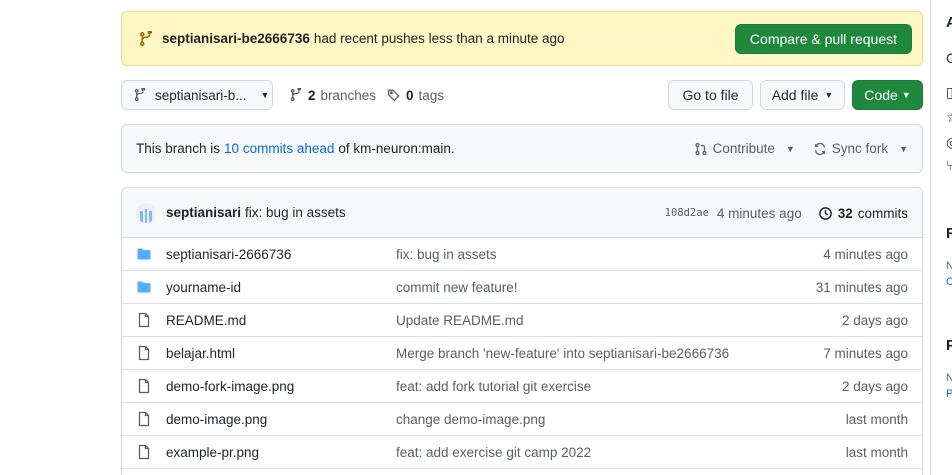 This screenshot has height=475, width=952. What do you see at coordinates (279, 148) in the screenshot?
I see `commits-ahead-link: 10 commits ahead` at bounding box center [279, 148].